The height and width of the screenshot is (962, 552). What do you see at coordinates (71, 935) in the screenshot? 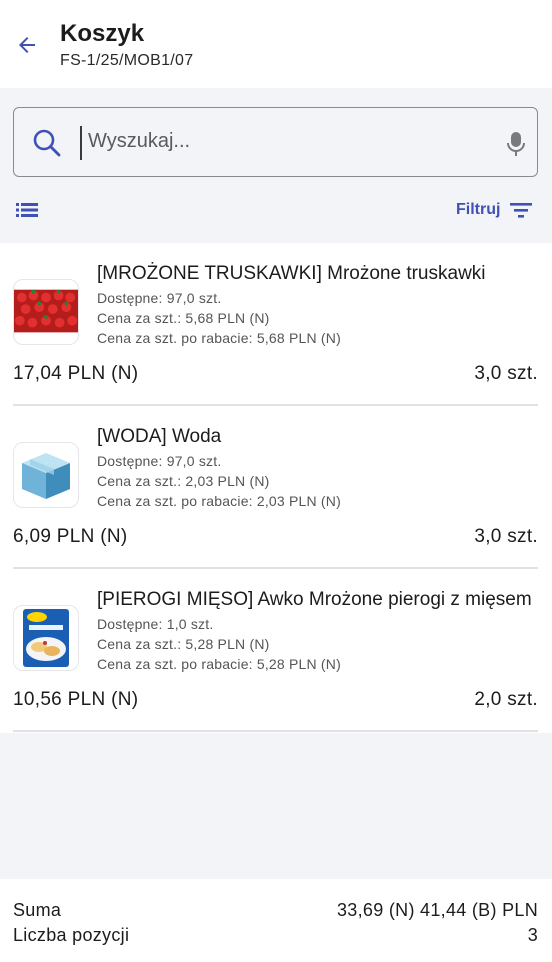
I see `item-count-label: Liczba pozycji` at bounding box center [71, 935].